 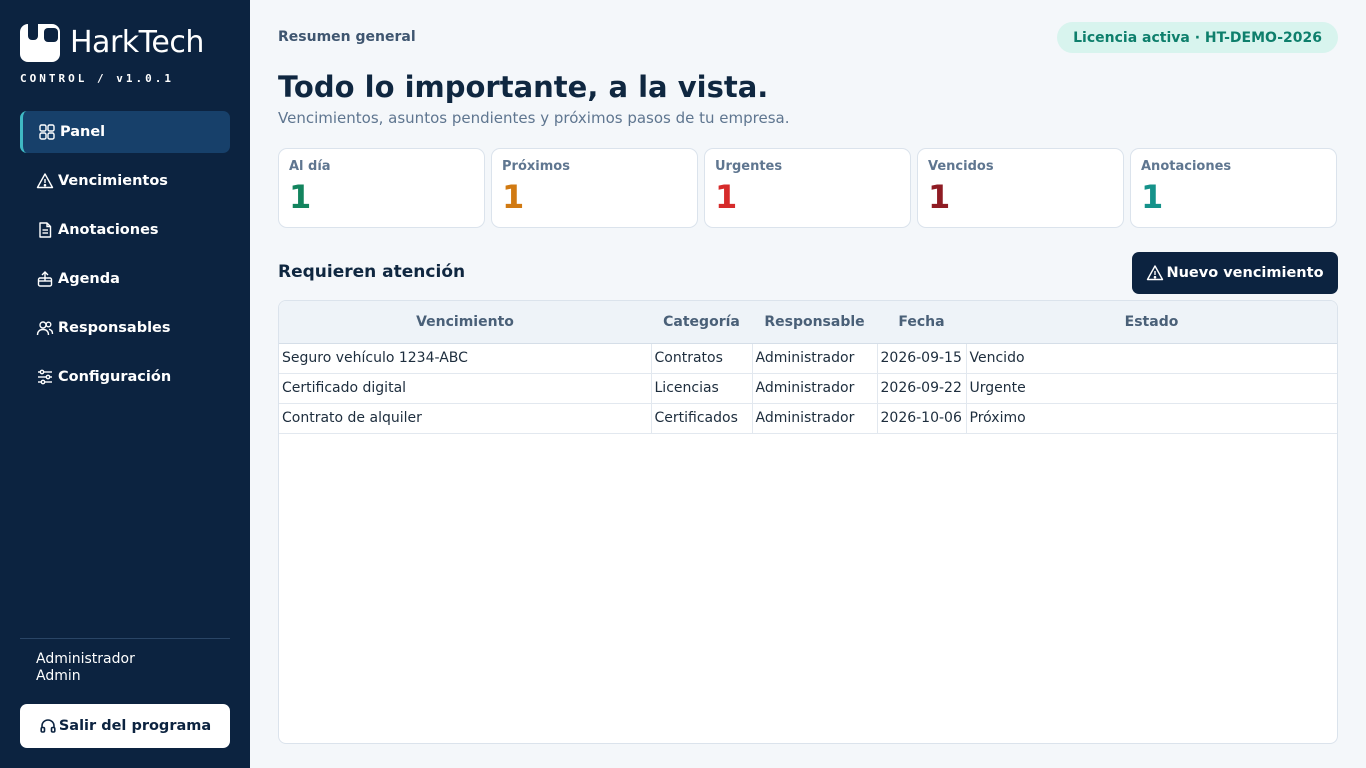 What do you see at coordinates (922, 388) in the screenshot?
I see `cell-fecha: 2026-09-22` at bounding box center [922, 388].